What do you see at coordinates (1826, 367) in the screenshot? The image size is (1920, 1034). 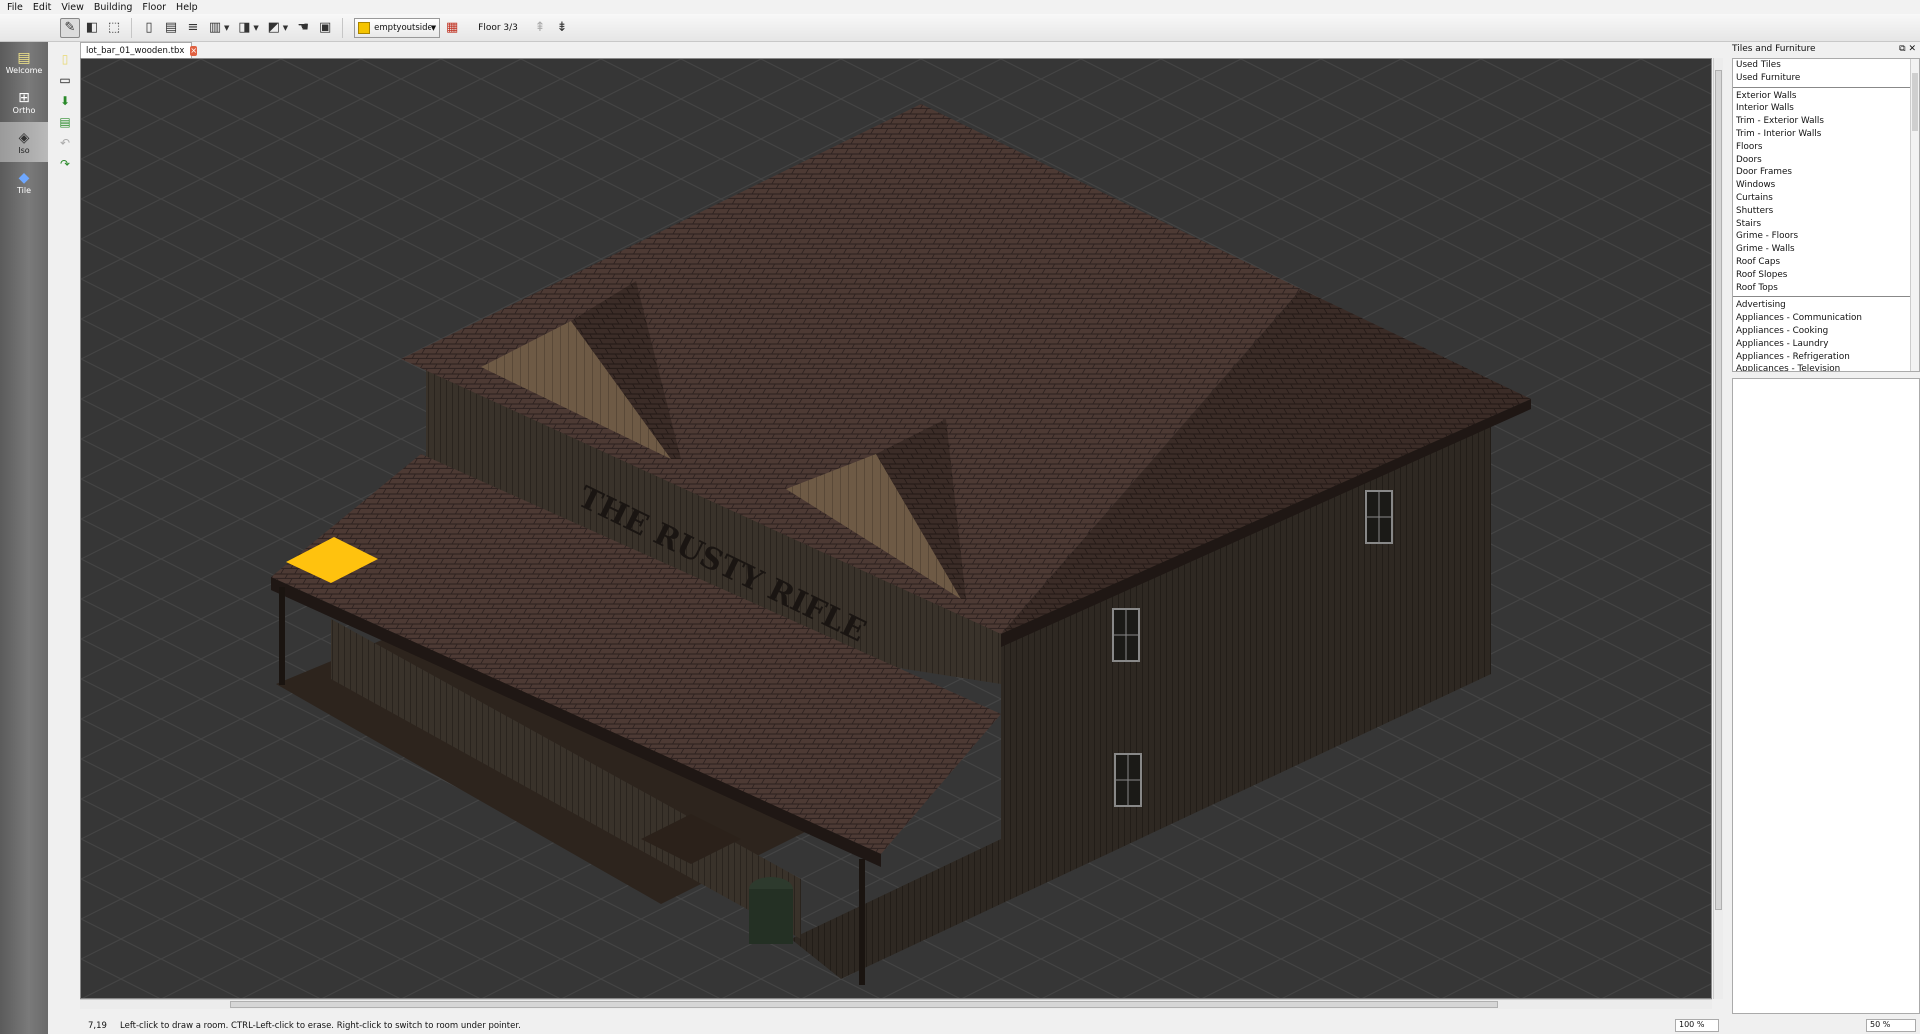 I see `list-item: Applicances - Television` at bounding box center [1826, 367].